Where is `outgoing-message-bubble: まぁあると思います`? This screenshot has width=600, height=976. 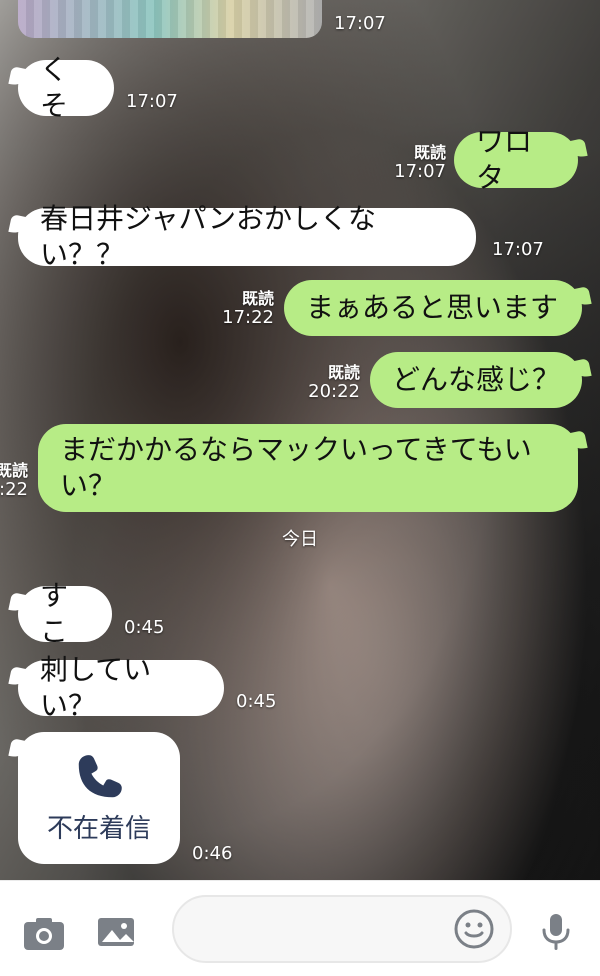
outgoing-message-bubble: まぁあると思います is located at coordinates (433, 308).